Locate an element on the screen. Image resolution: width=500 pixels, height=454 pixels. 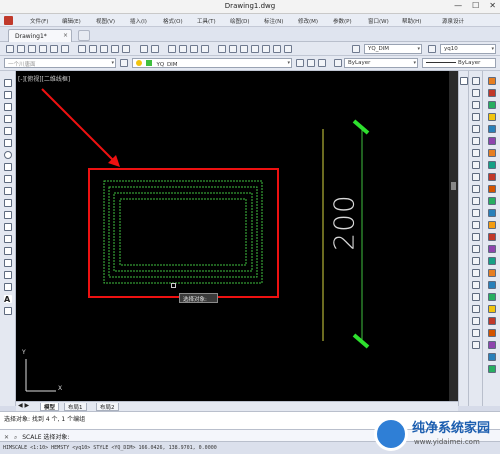
plugin-tool-25-icon is located at coordinates (492, 369).